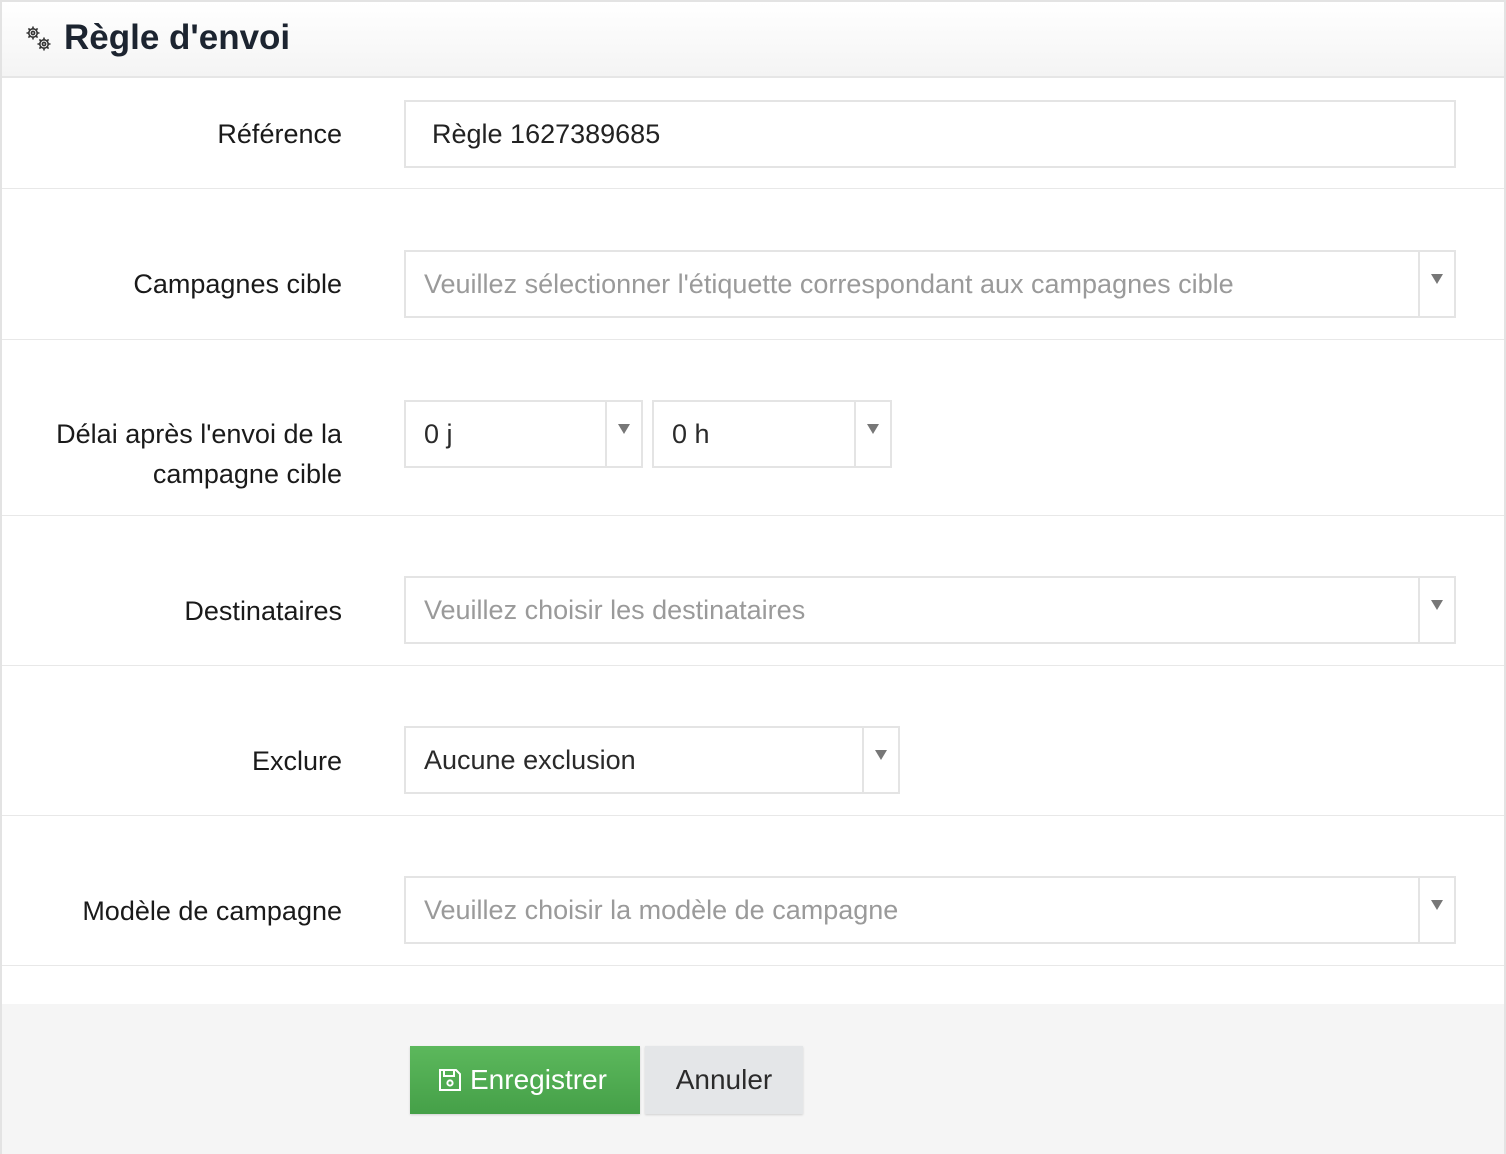 This screenshot has width=1506, height=1154. Describe the element at coordinates (724, 1080) in the screenshot. I see `cancel-button: Annuler` at that location.